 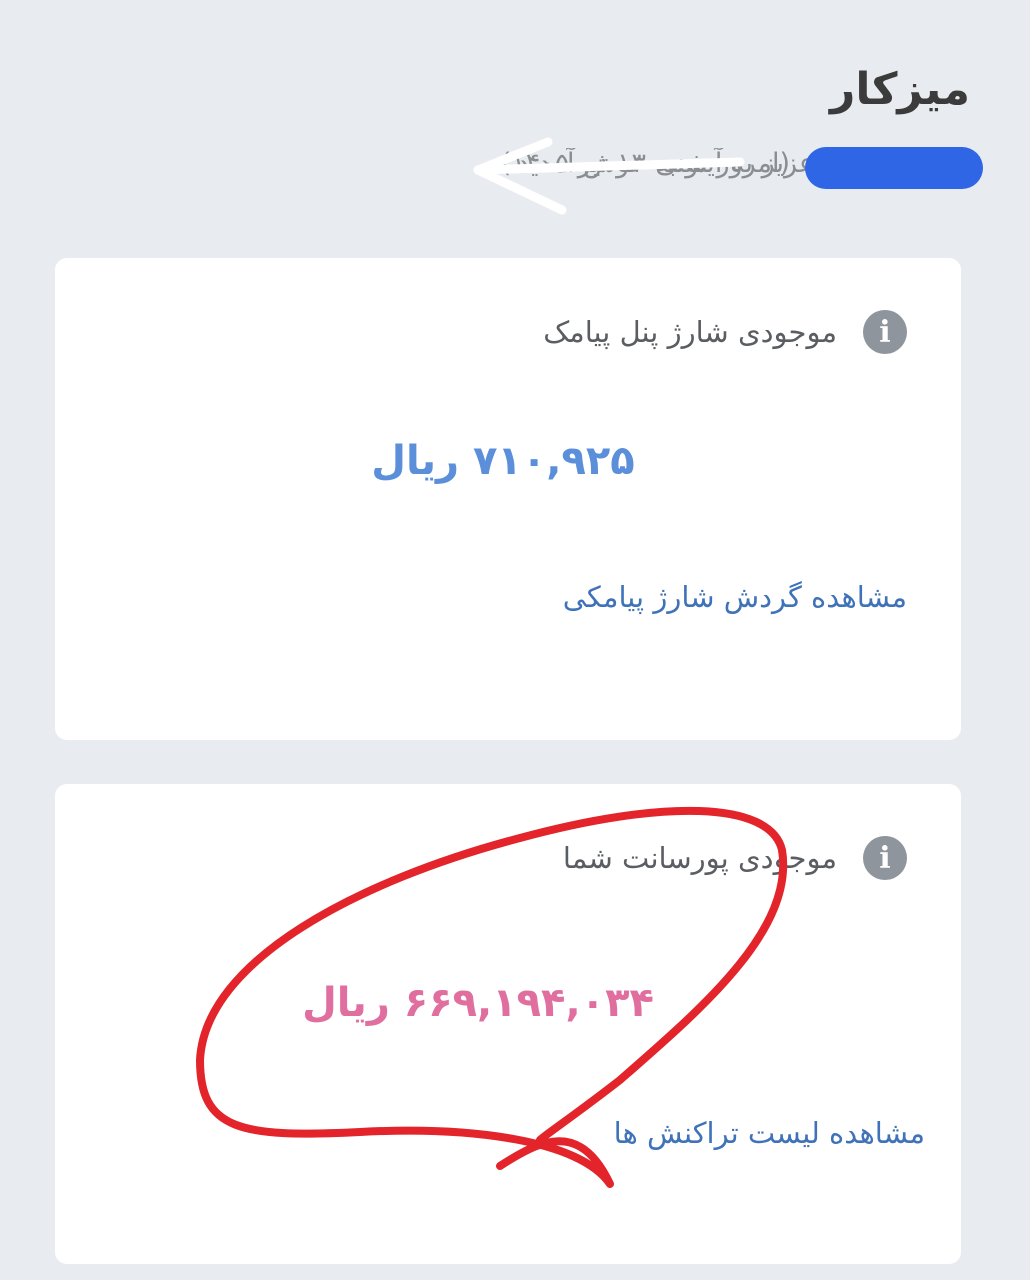 What do you see at coordinates (690, 332) in the screenshot?
I see `card-title: موجودی شارژ پنل پیامک` at bounding box center [690, 332].